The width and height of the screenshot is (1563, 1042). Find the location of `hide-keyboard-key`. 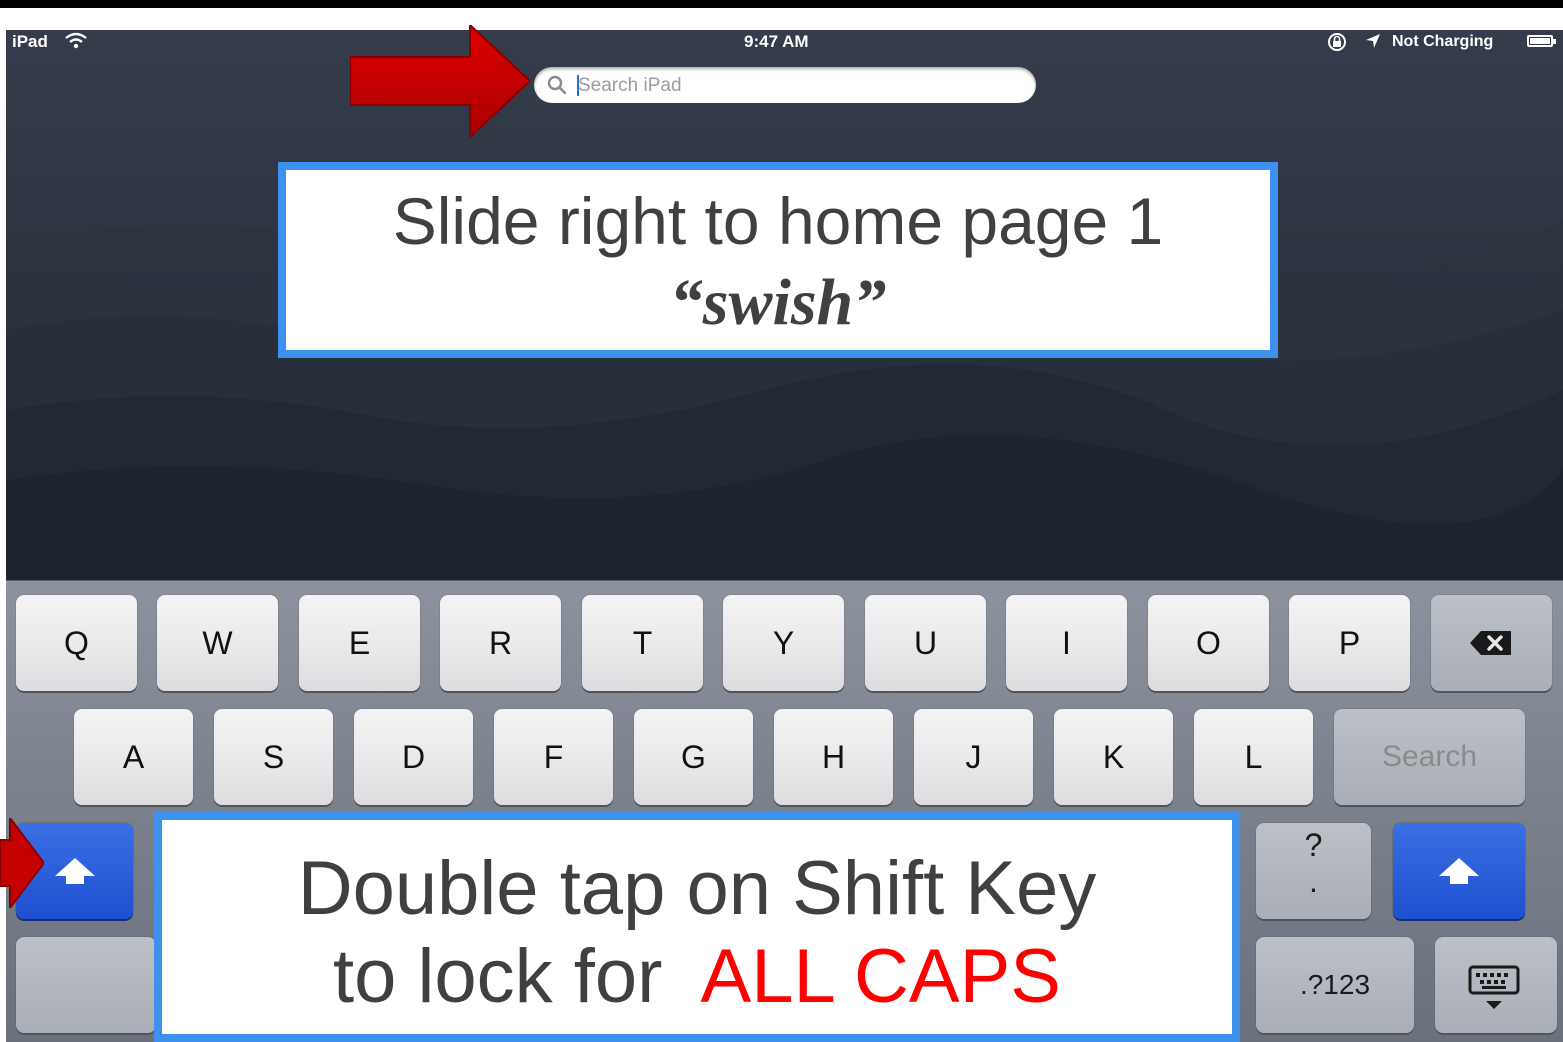

hide-keyboard-key is located at coordinates (1496, 985).